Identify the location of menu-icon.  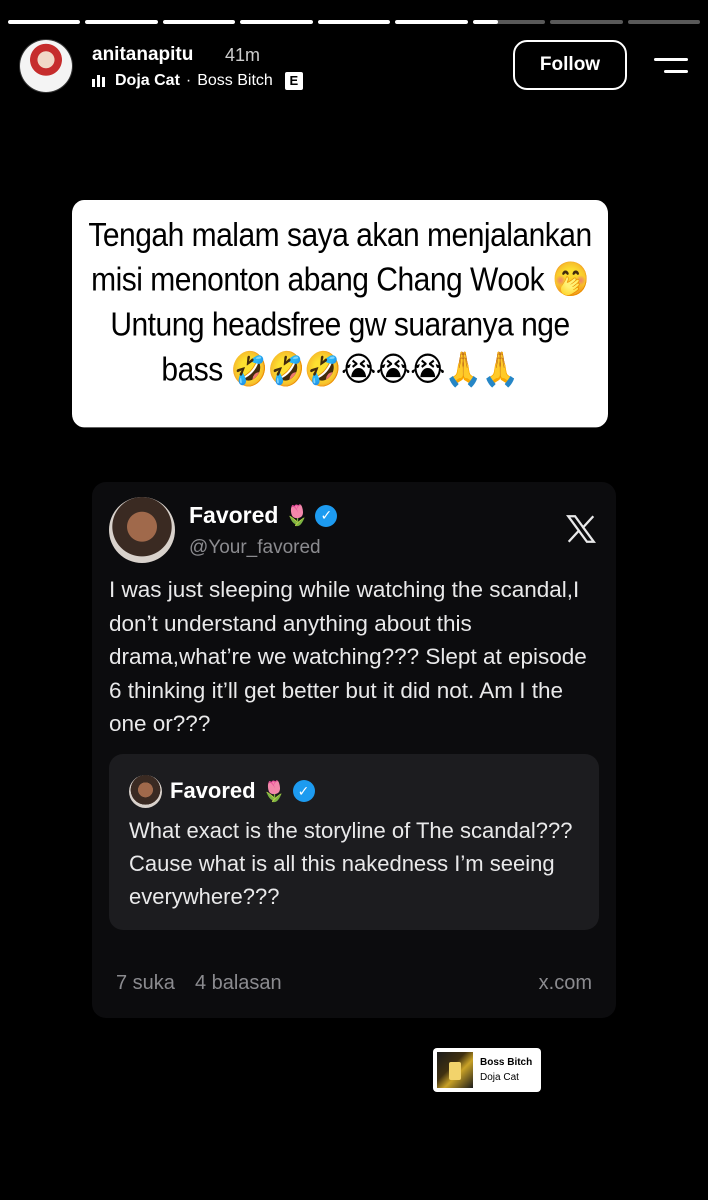
(671, 66).